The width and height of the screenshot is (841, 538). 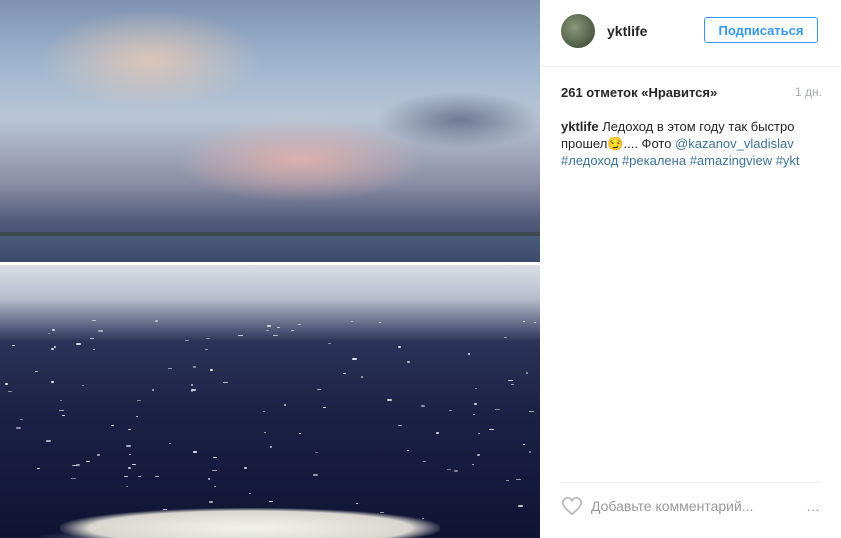 What do you see at coordinates (580, 126) in the screenshot?
I see `caption-username: yktlife` at bounding box center [580, 126].